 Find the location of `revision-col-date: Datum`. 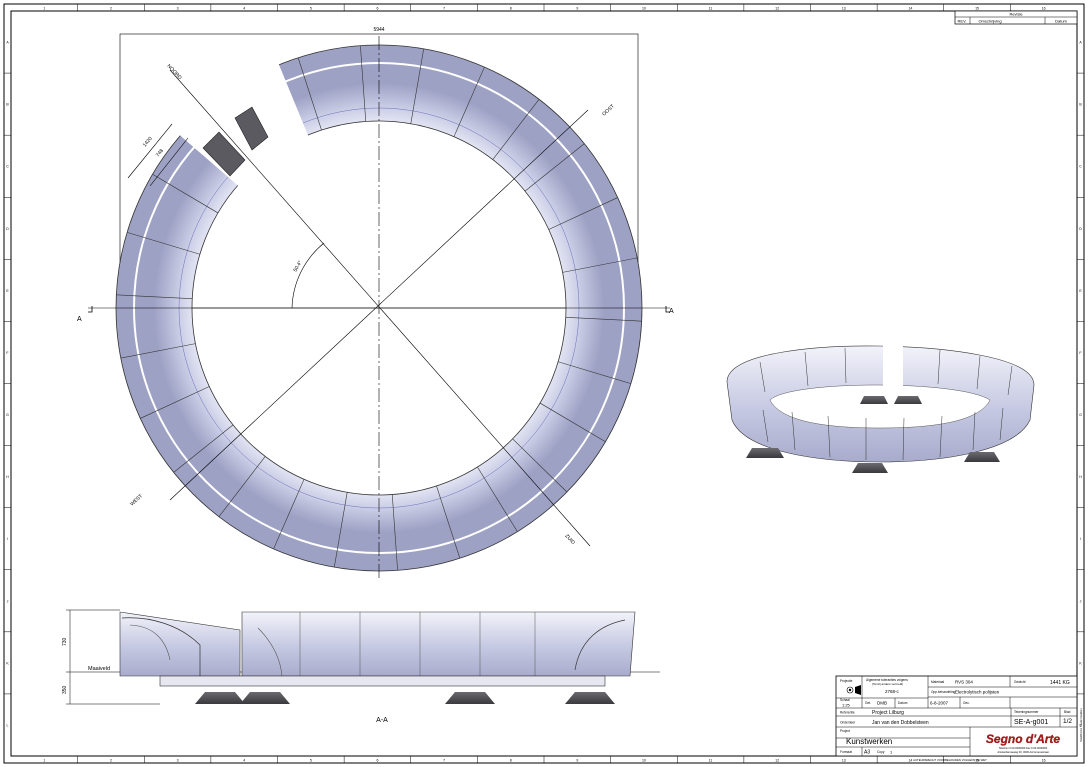

revision-col-date: Datum is located at coordinates (1061, 21).